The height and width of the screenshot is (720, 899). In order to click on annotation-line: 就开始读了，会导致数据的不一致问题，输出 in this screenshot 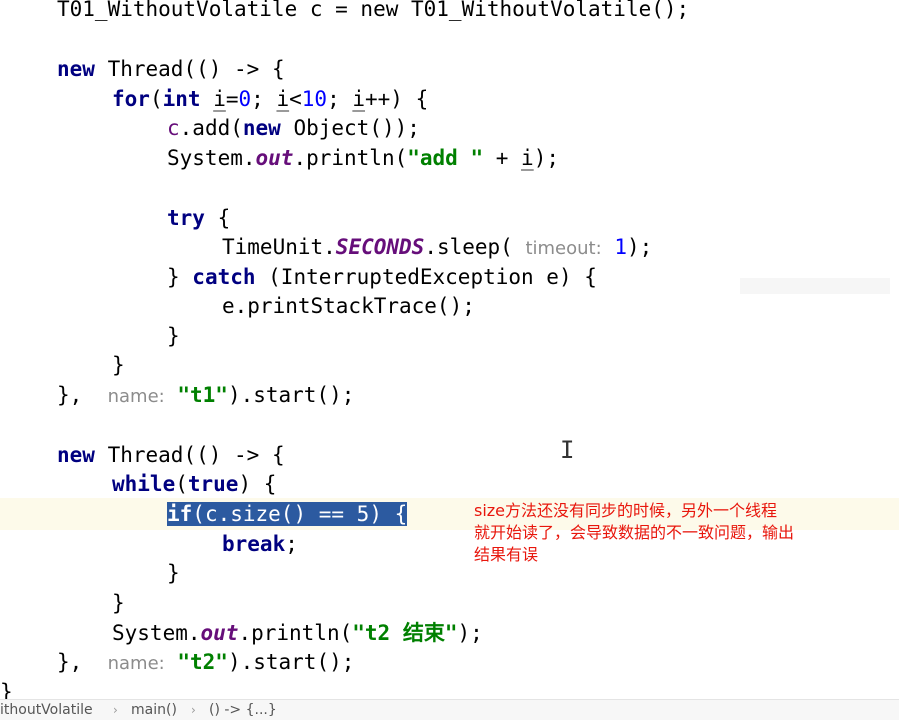, I will do `click(634, 532)`.